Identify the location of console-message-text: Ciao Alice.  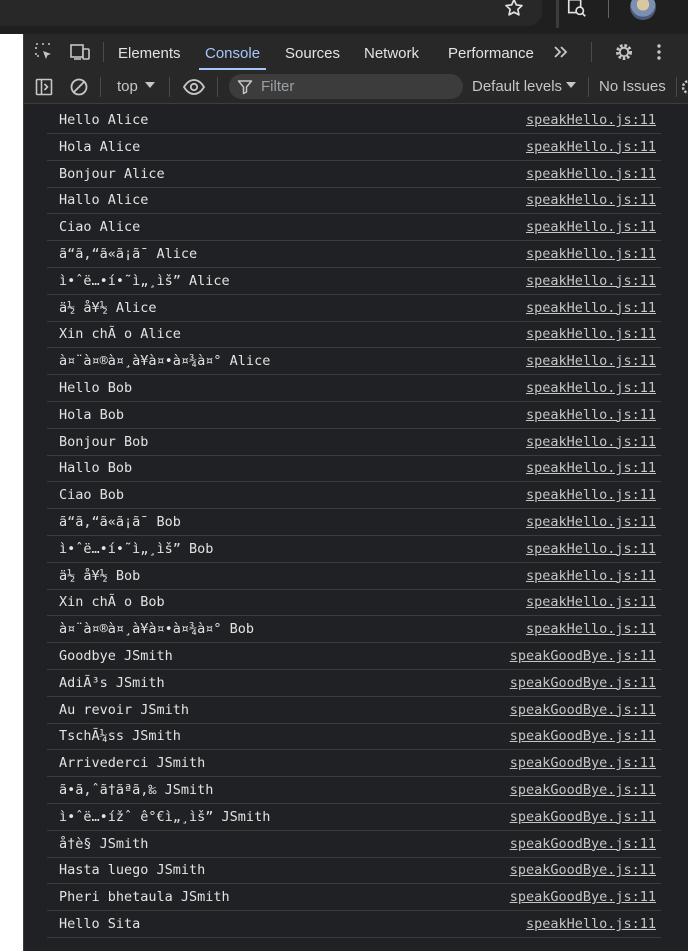
(100, 227).